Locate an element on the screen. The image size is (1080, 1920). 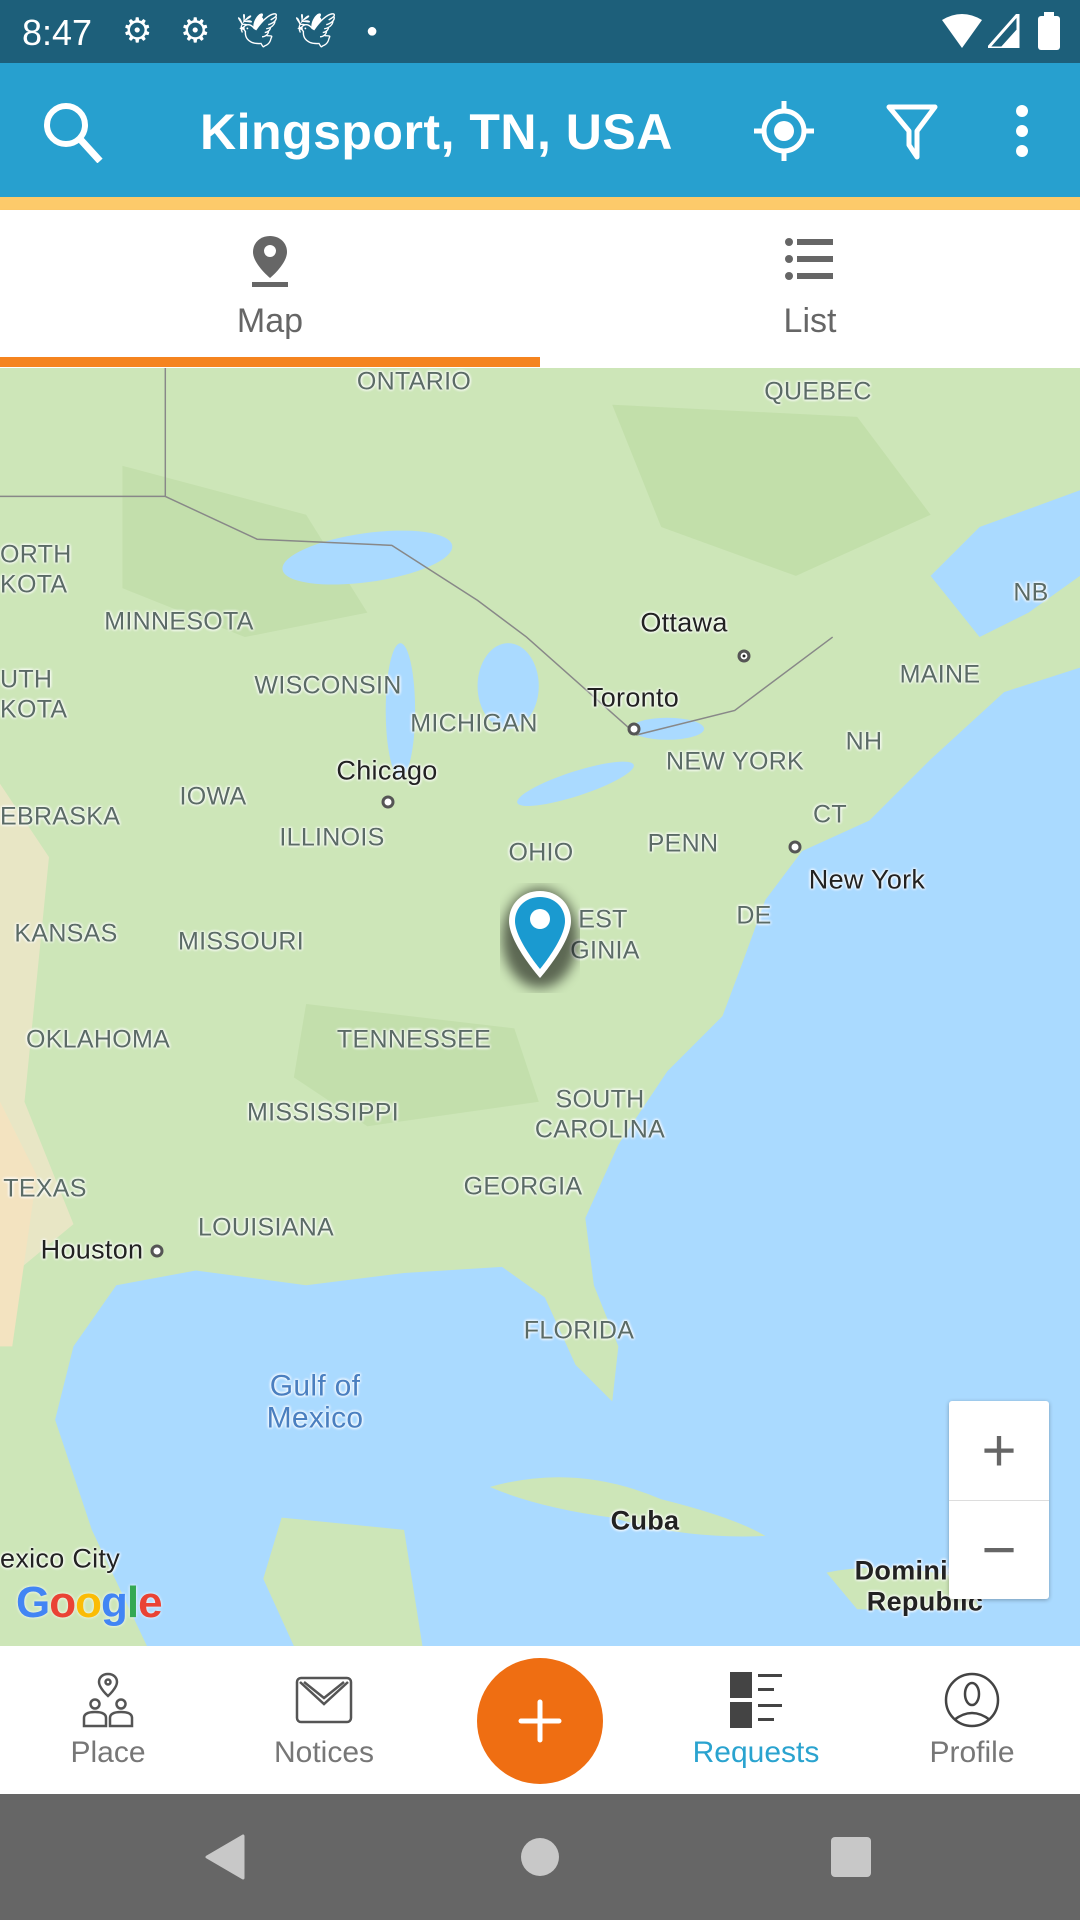
tab-list: List is located at coordinates (810, 289).